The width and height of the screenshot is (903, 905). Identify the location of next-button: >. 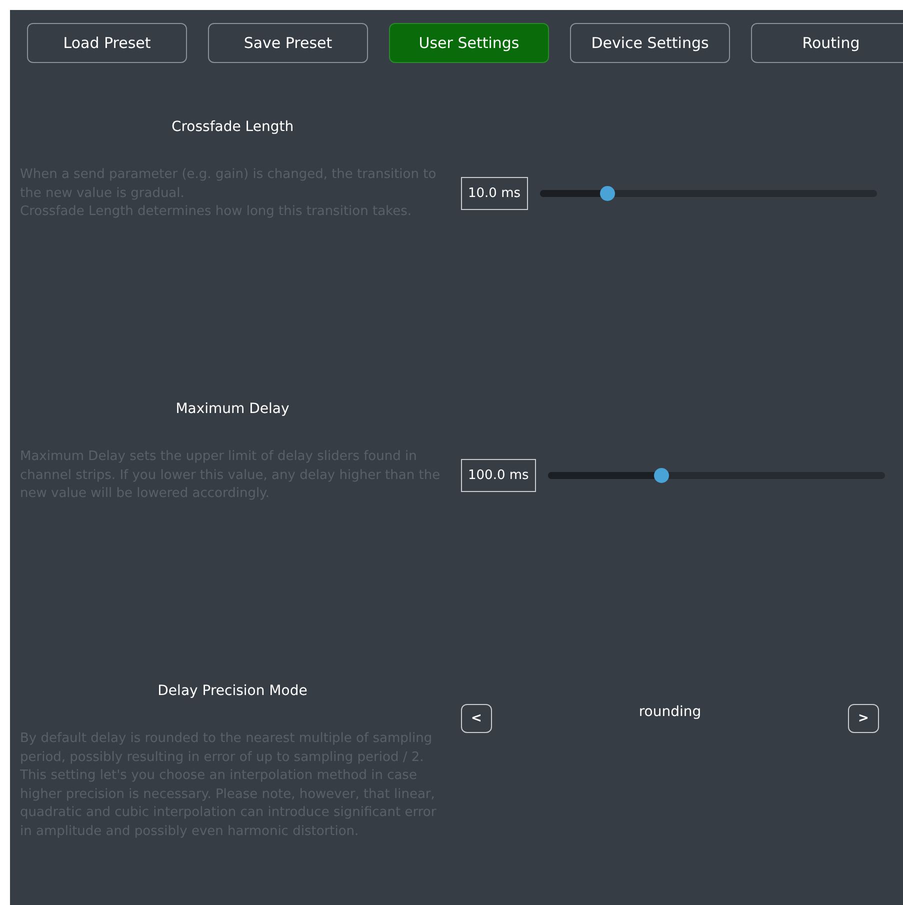
(863, 718).